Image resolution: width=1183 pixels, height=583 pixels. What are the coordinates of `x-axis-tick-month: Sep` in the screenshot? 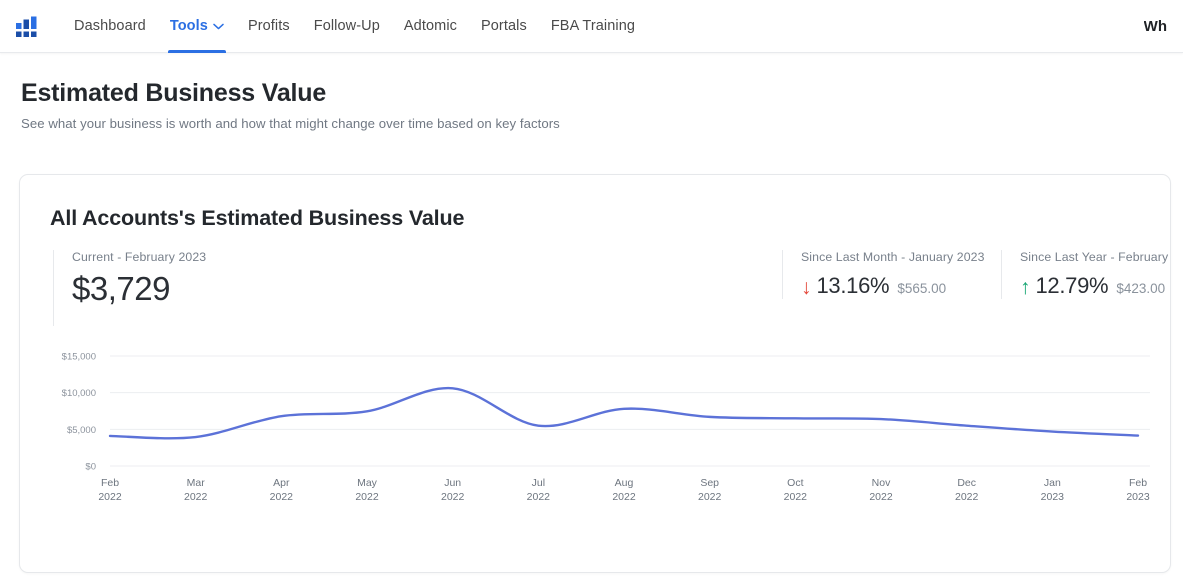 It's located at (709, 483).